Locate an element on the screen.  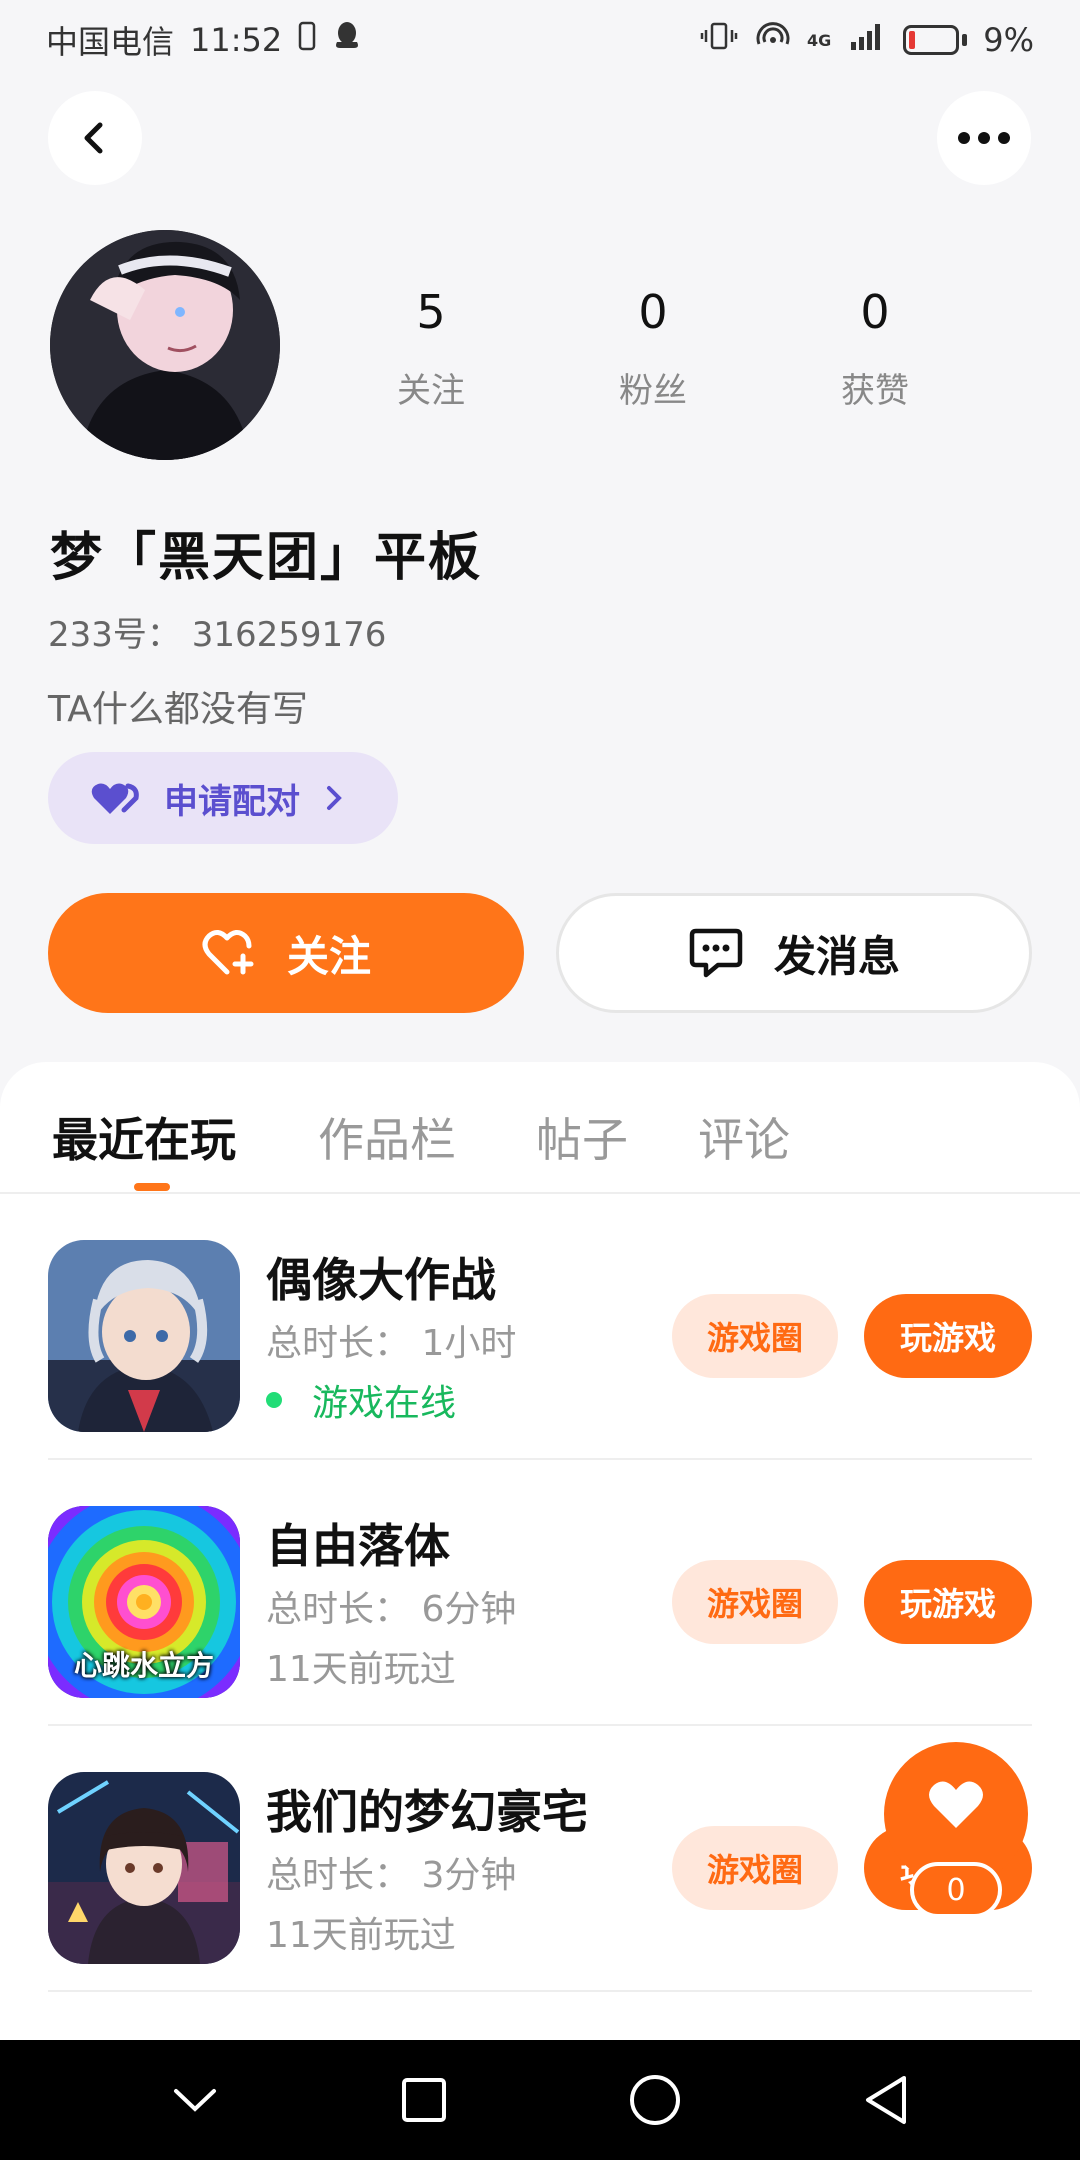
chevron-down-icon is located at coordinates (195, 2100).